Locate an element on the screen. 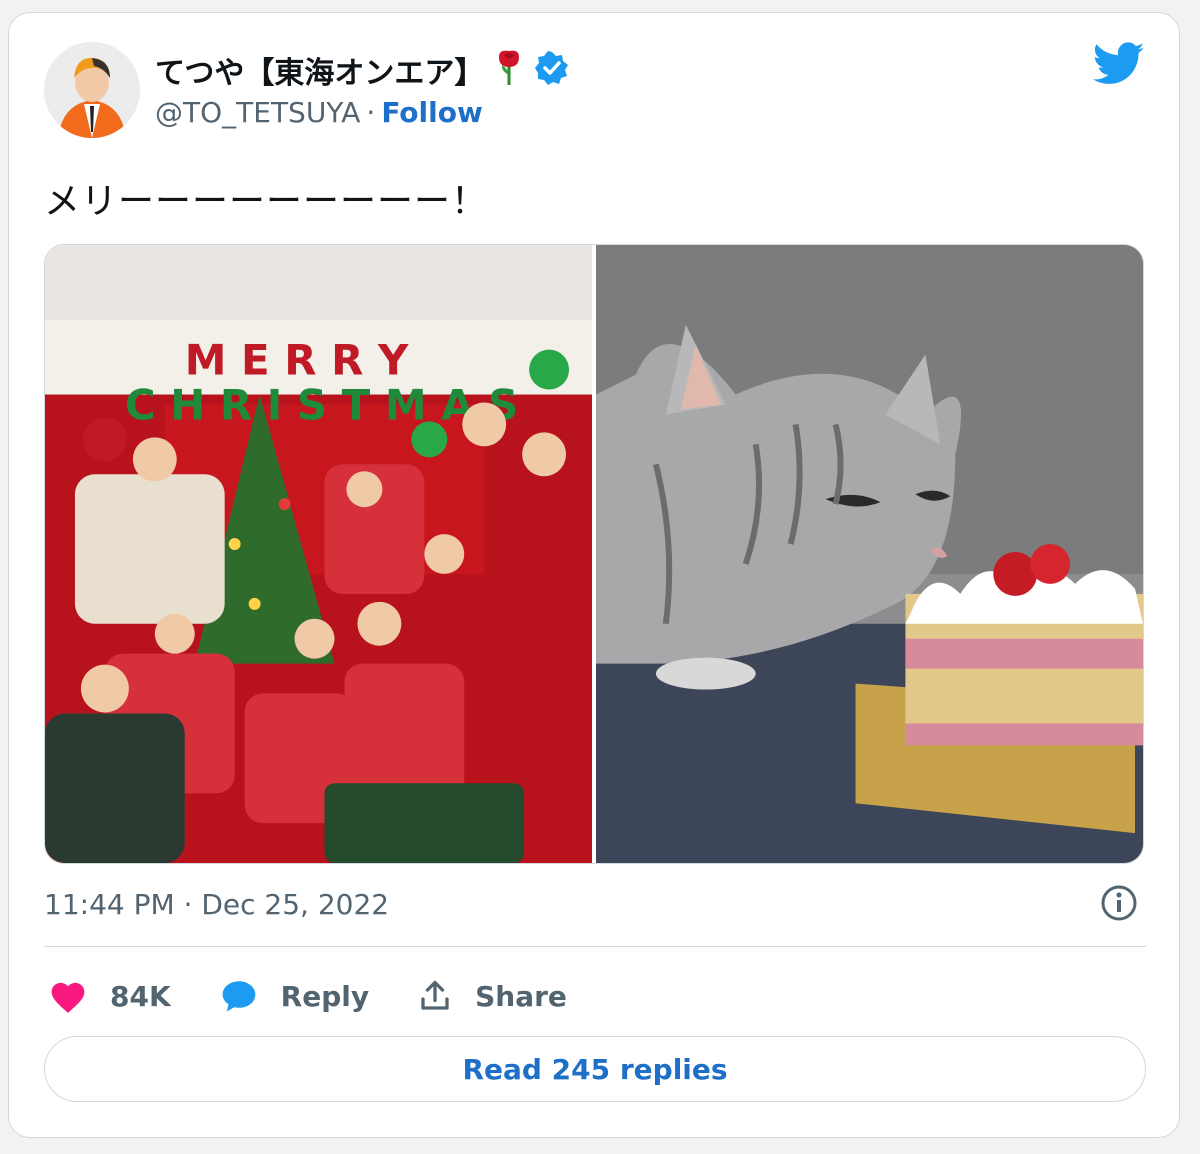  reply-label: Reply is located at coordinates (325, 996).